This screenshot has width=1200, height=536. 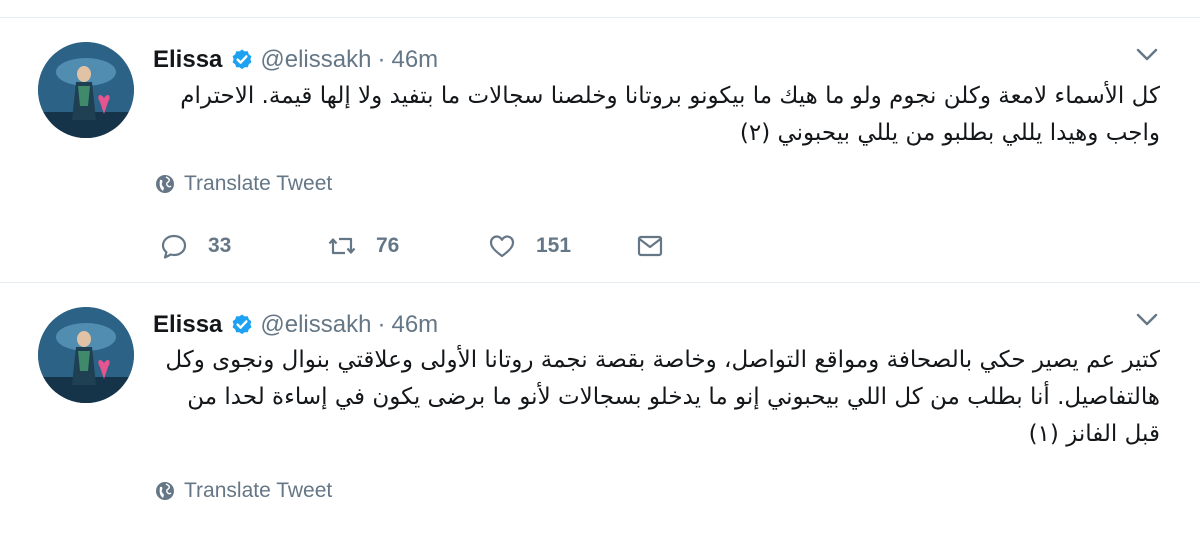 I want to click on direct-message-icon, so click(x=650, y=246).